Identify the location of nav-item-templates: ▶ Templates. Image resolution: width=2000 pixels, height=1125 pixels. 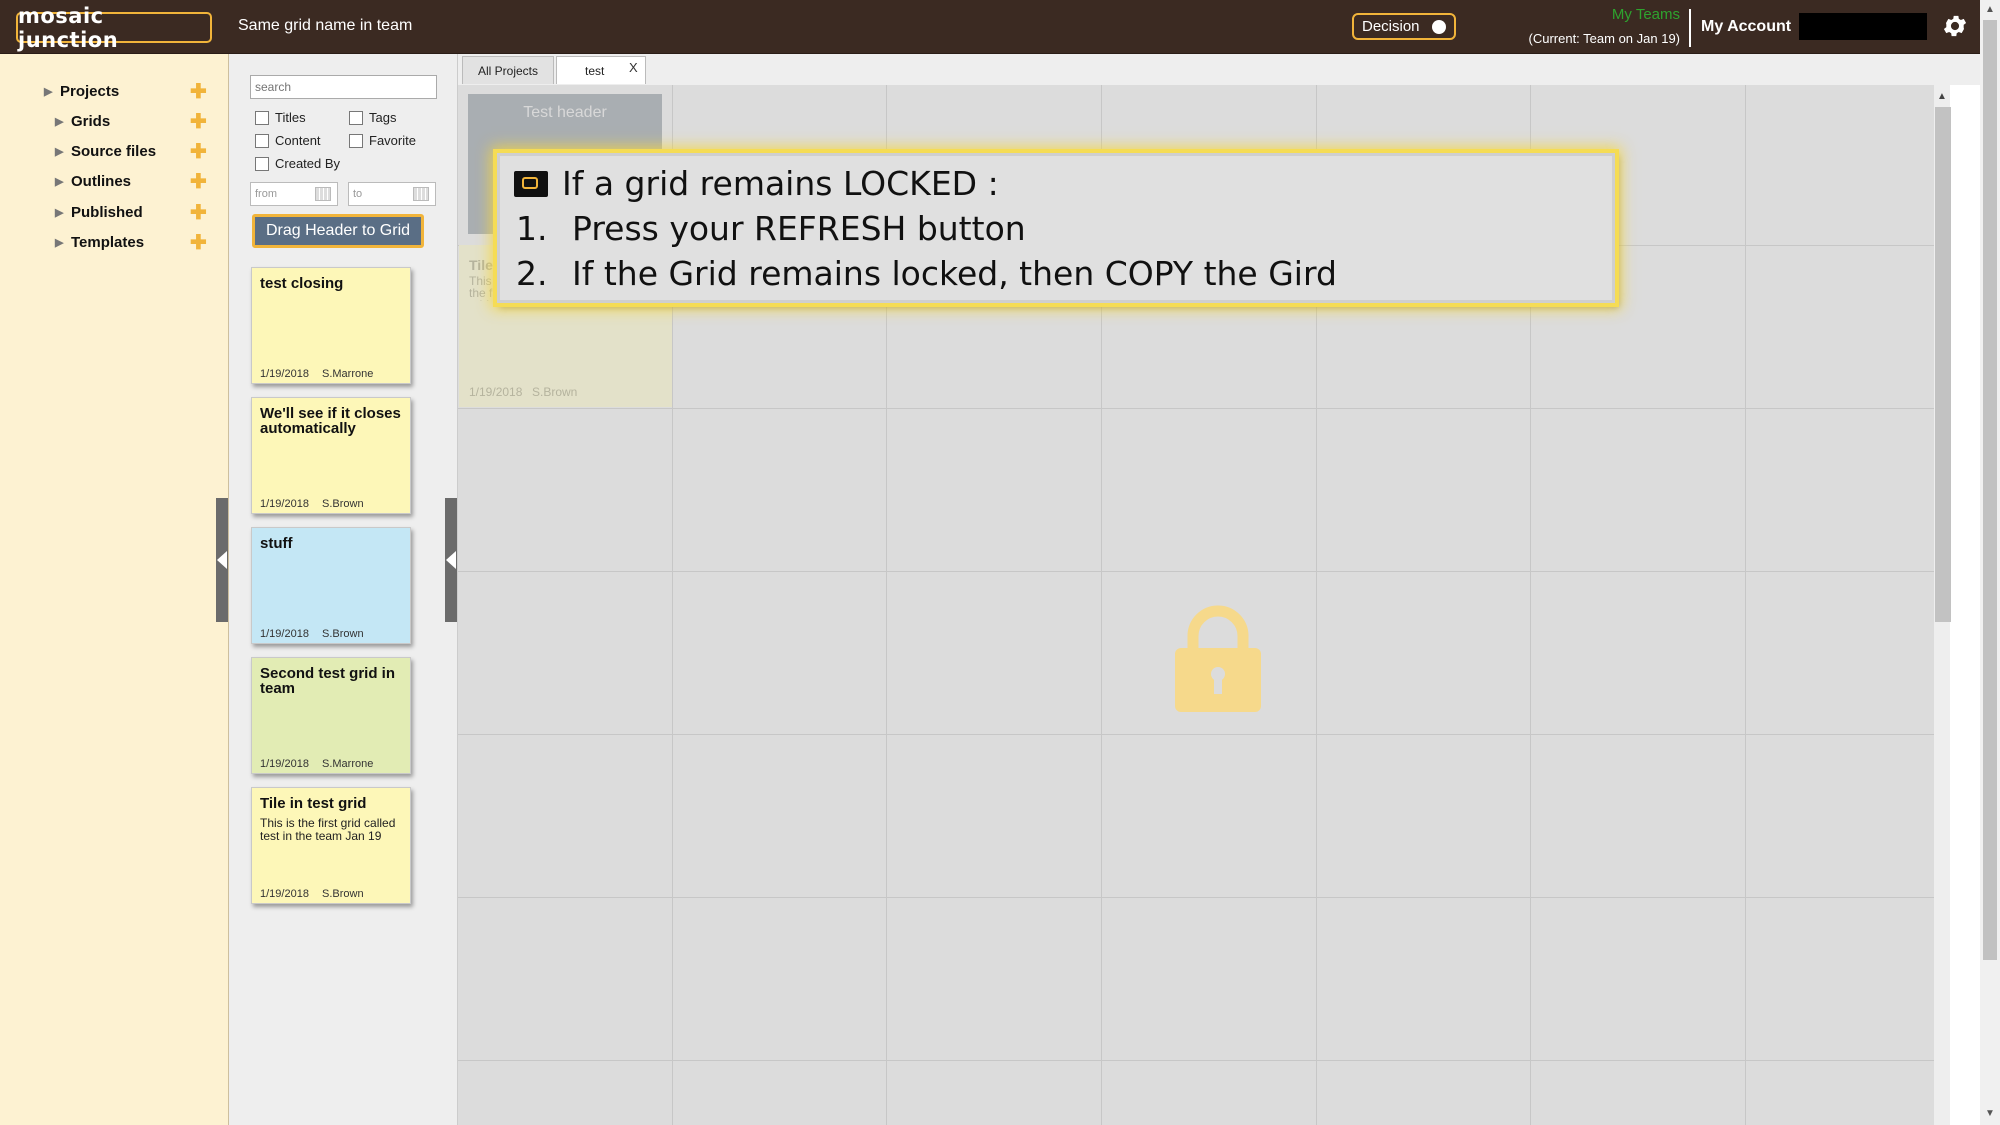
(99, 242).